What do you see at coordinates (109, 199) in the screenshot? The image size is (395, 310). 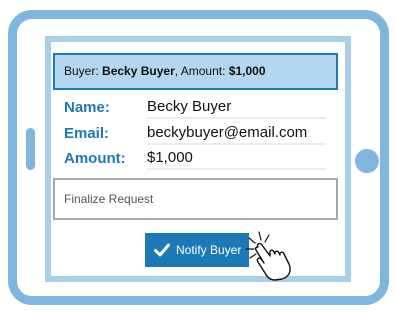 I see `finalize-request-label: Finalize Request` at bounding box center [109, 199].